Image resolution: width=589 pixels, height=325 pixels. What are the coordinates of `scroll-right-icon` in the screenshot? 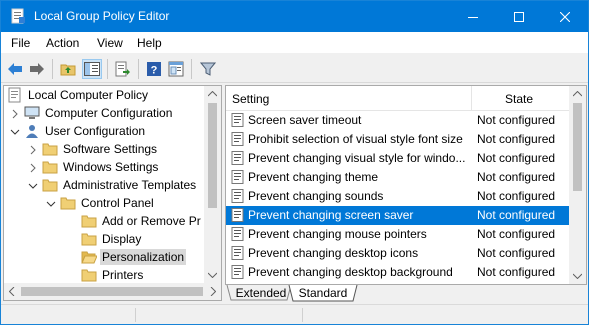 It's located at (213, 291).